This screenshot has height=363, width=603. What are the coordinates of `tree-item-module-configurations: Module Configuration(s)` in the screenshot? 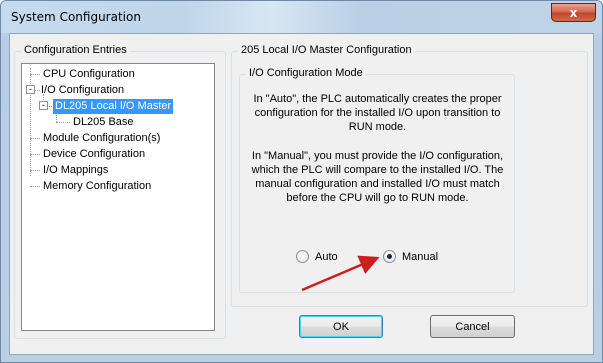 It's located at (101, 138).